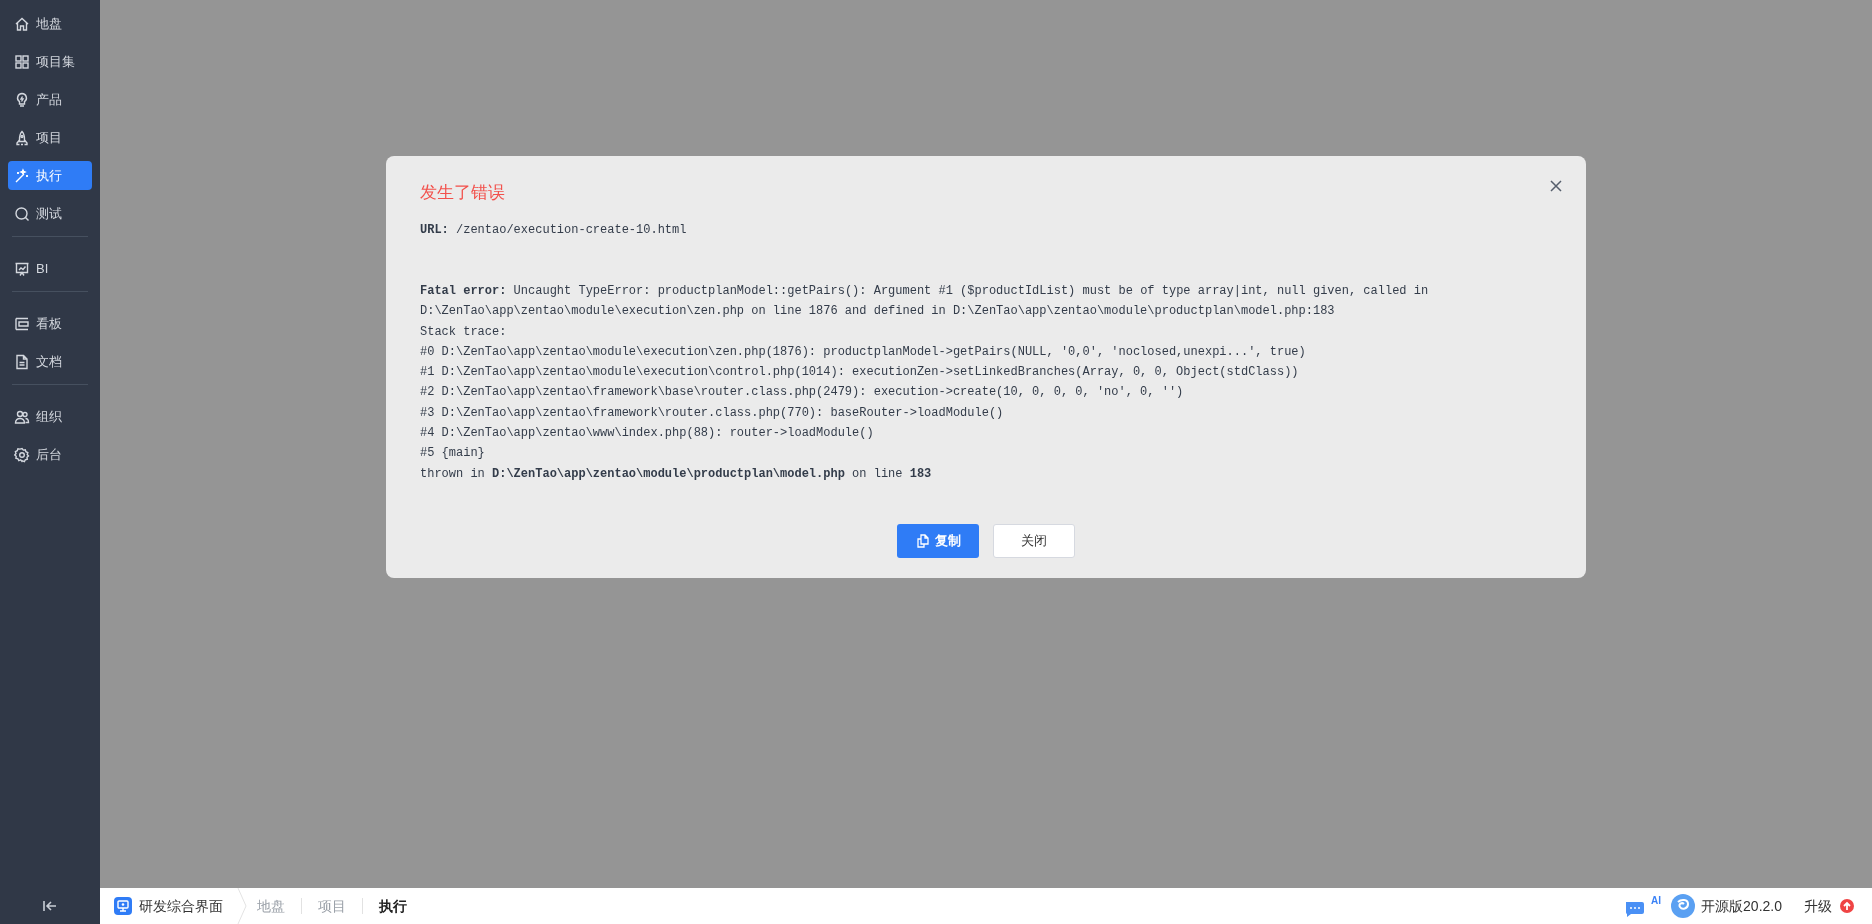 This screenshot has height=924, width=1872. What do you see at coordinates (553, 230) in the screenshot?
I see `error-url: URL: /zentao/execution-create-10.html` at bounding box center [553, 230].